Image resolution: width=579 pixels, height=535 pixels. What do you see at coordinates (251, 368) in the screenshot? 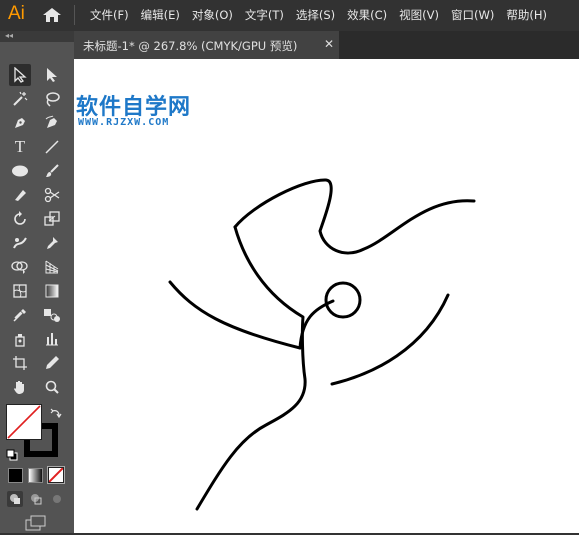
I see `curve-torso` at bounding box center [251, 368].